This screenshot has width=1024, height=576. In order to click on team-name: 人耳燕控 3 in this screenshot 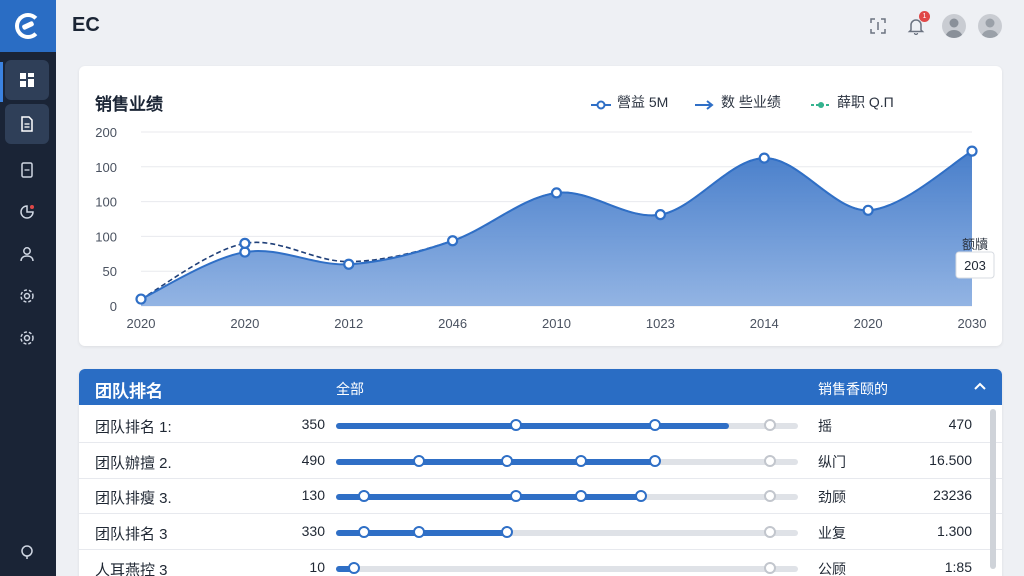, I will do `click(131, 569)`.